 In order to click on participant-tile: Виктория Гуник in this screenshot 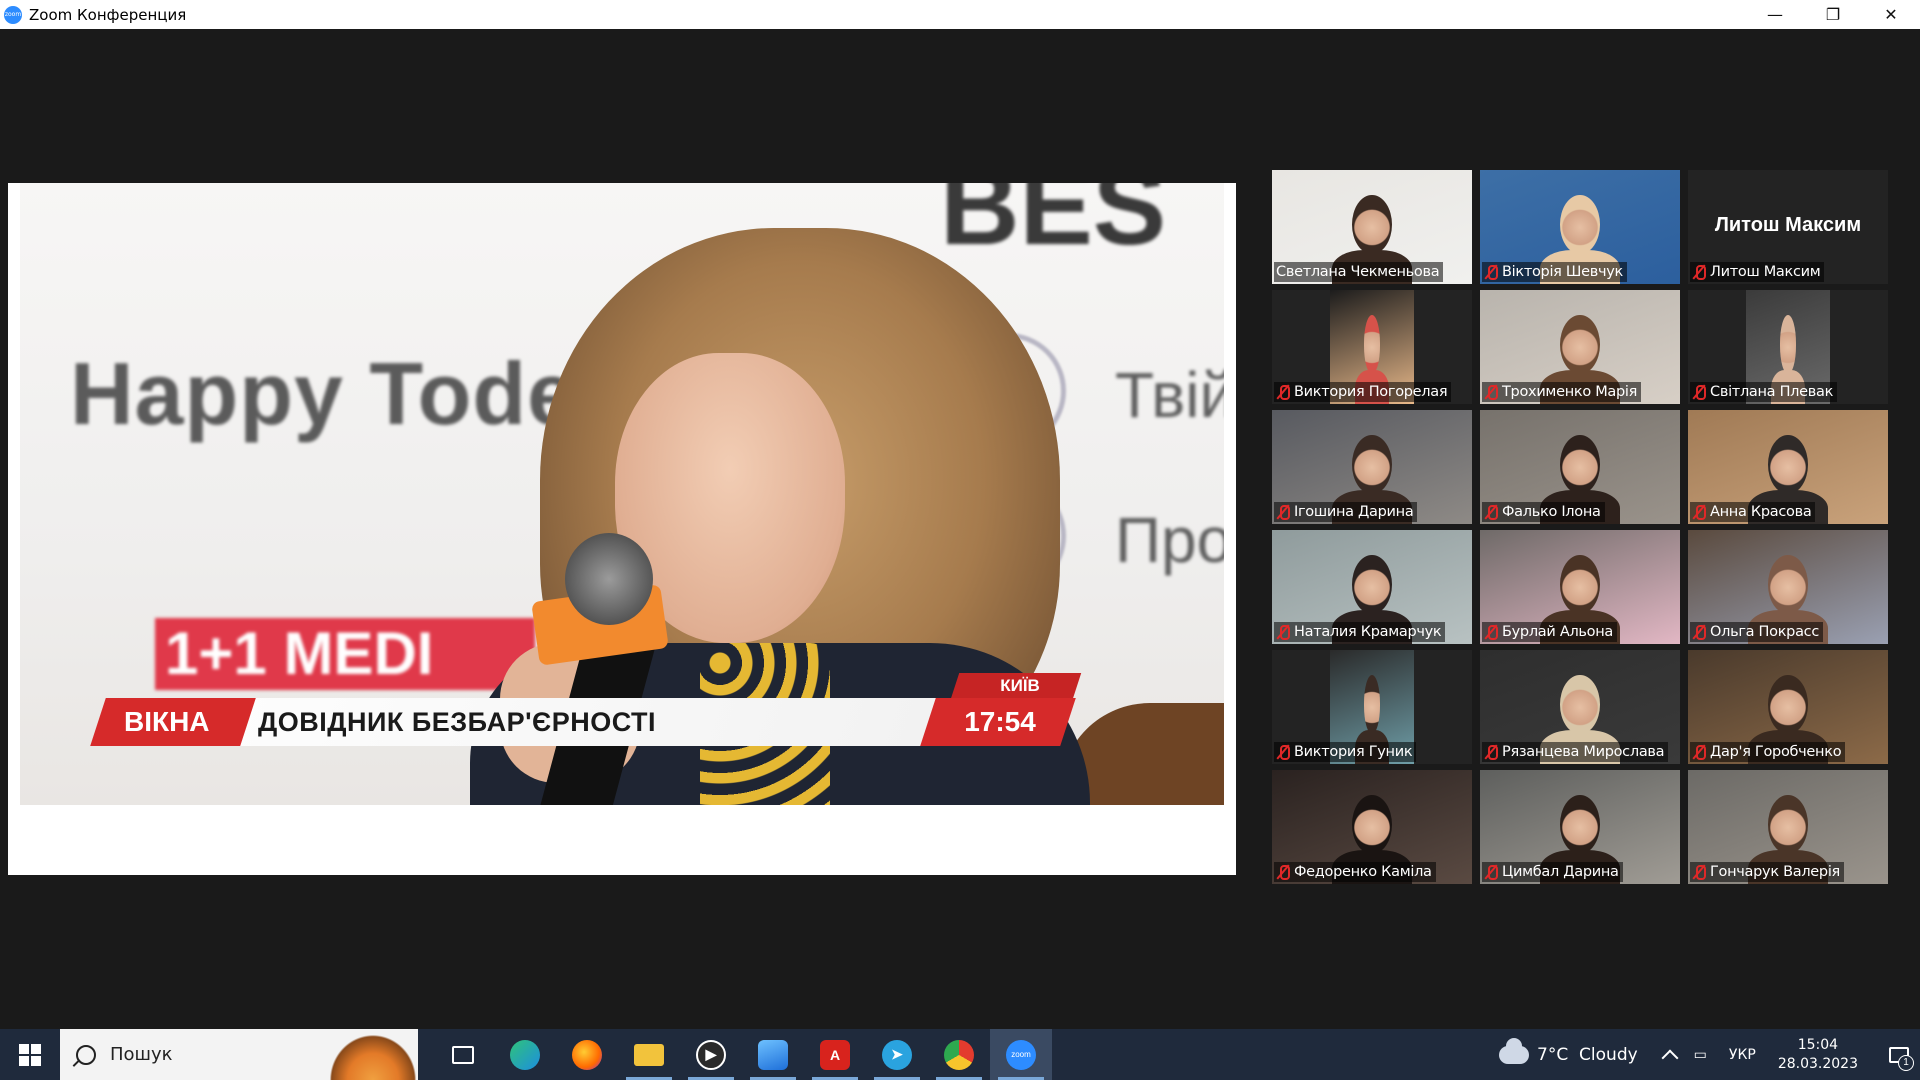, I will do `click(1372, 707)`.